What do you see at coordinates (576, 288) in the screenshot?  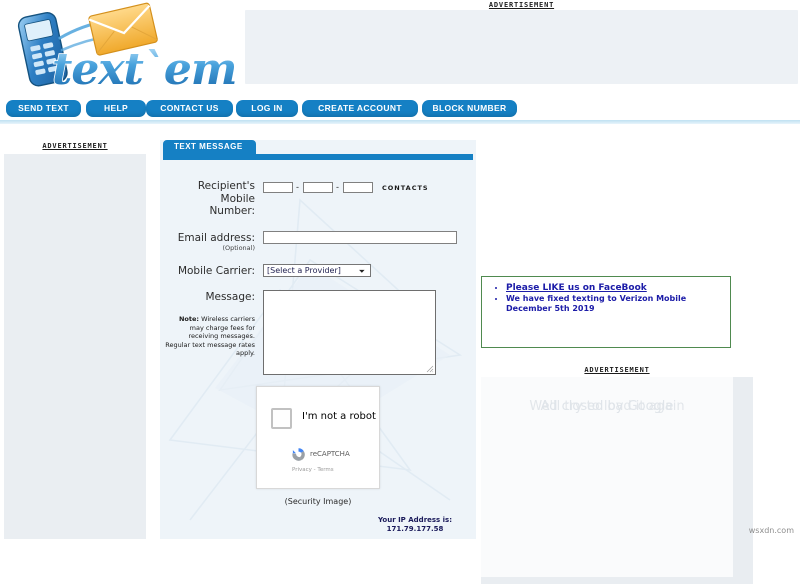 I see `facebook-like-link: Please LIKE us on FaceBook` at bounding box center [576, 288].